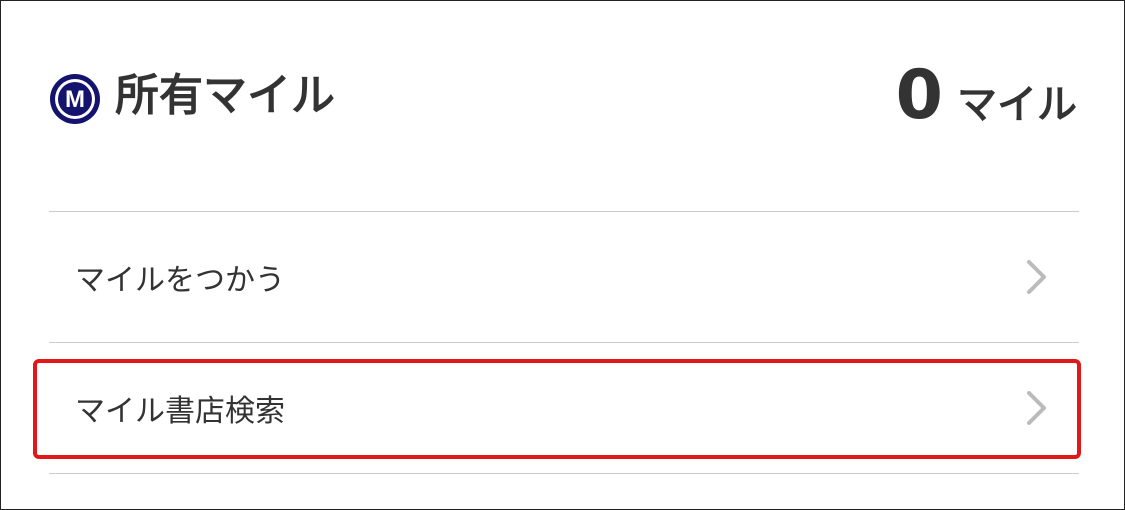  What do you see at coordinates (564, 473) in the screenshot?
I see `divider` at bounding box center [564, 473].